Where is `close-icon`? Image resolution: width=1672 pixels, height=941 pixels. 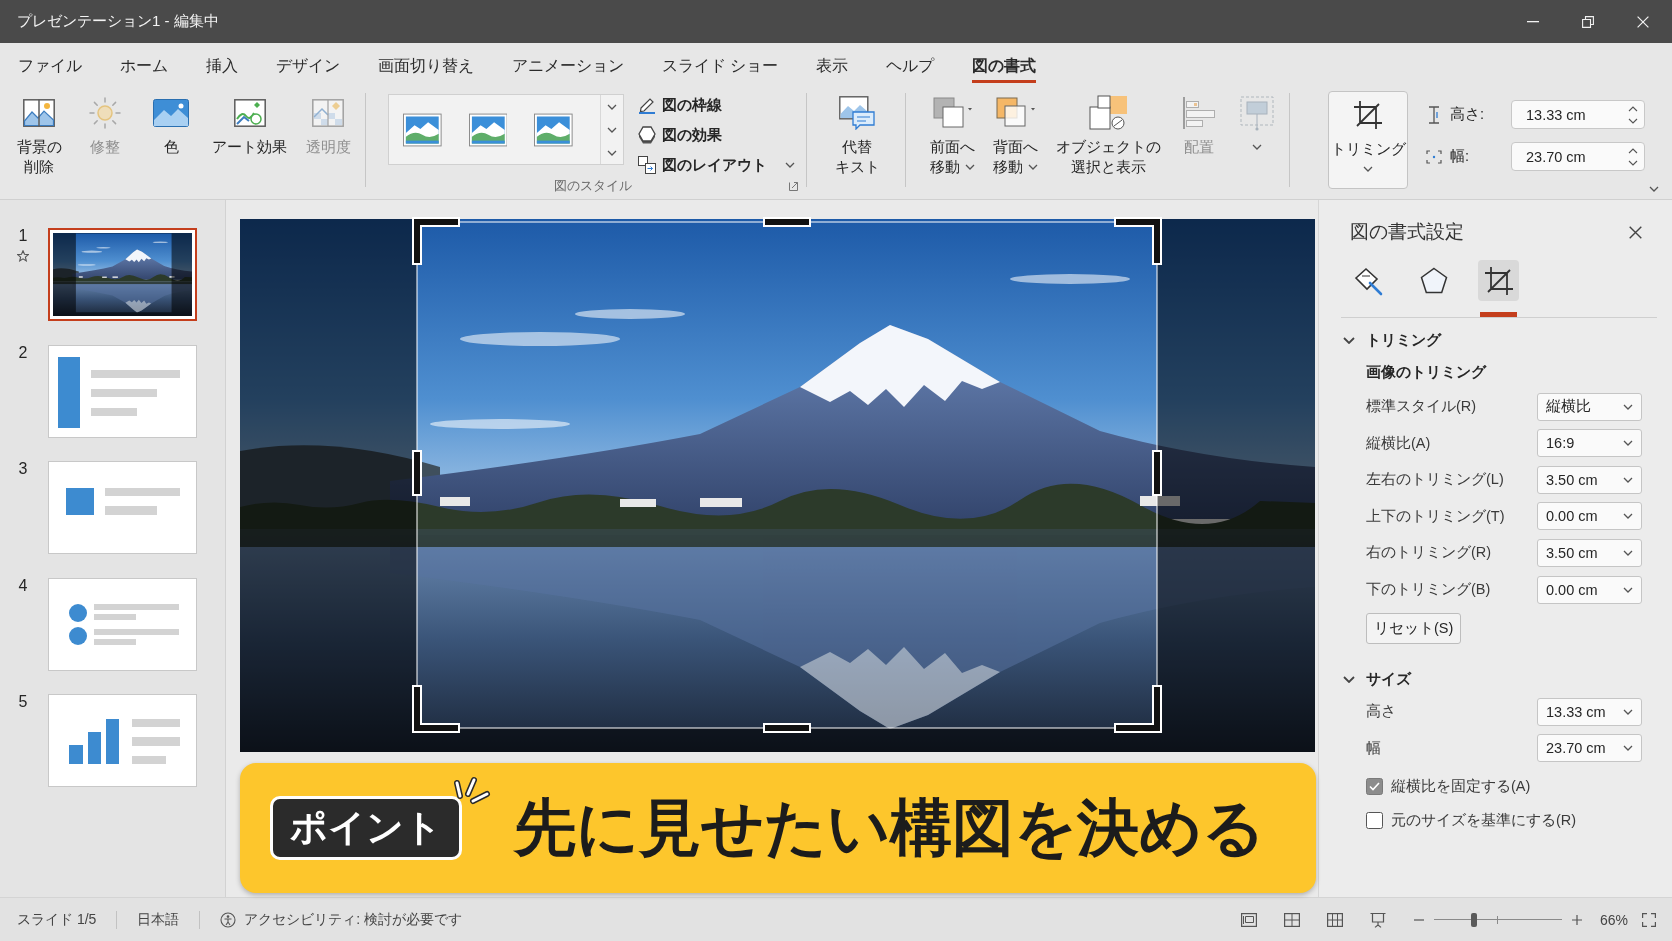
close-icon is located at coordinates (1635, 232).